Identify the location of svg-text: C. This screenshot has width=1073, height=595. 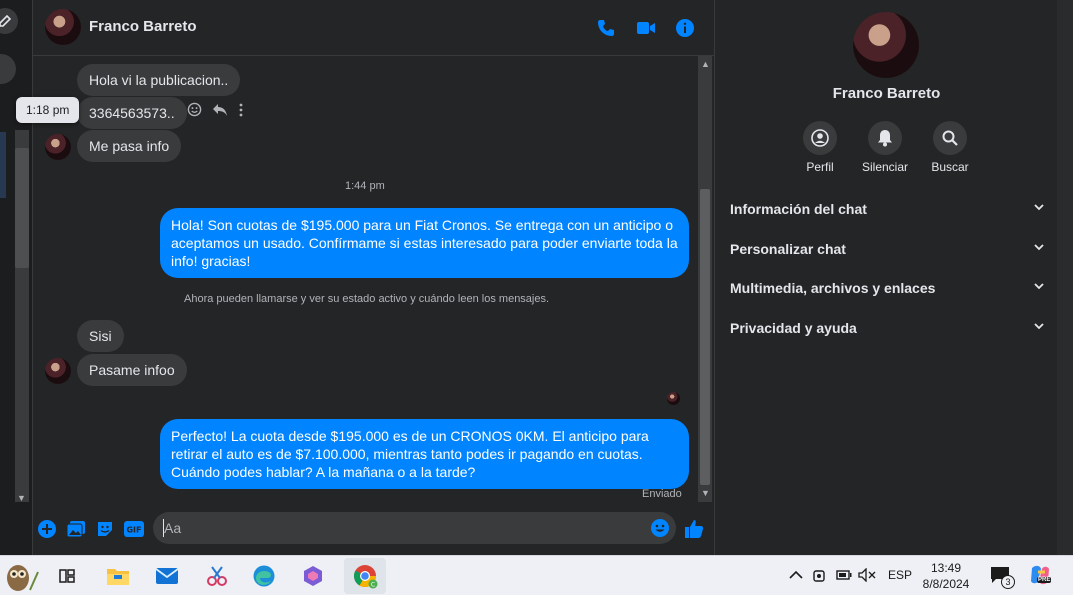
(373, 585).